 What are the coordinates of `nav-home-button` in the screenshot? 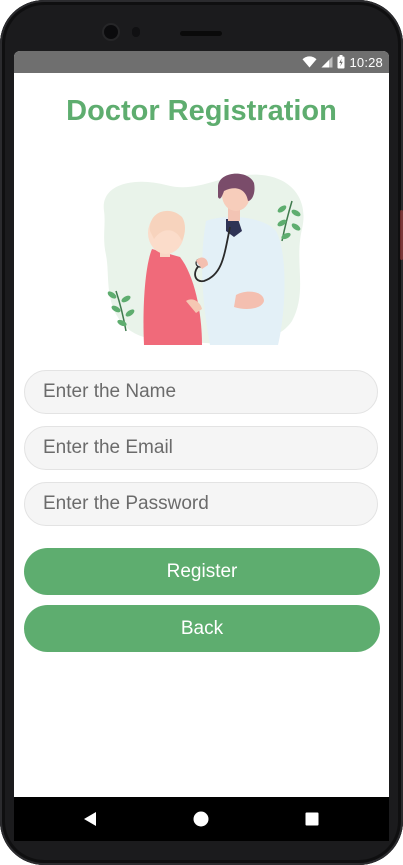 It's located at (201, 819).